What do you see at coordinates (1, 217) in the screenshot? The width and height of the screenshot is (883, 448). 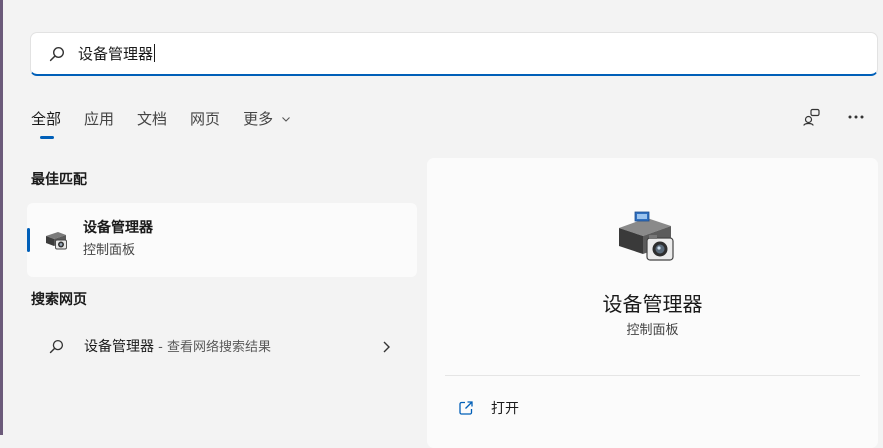 I see `window-left-edge` at bounding box center [1, 217].